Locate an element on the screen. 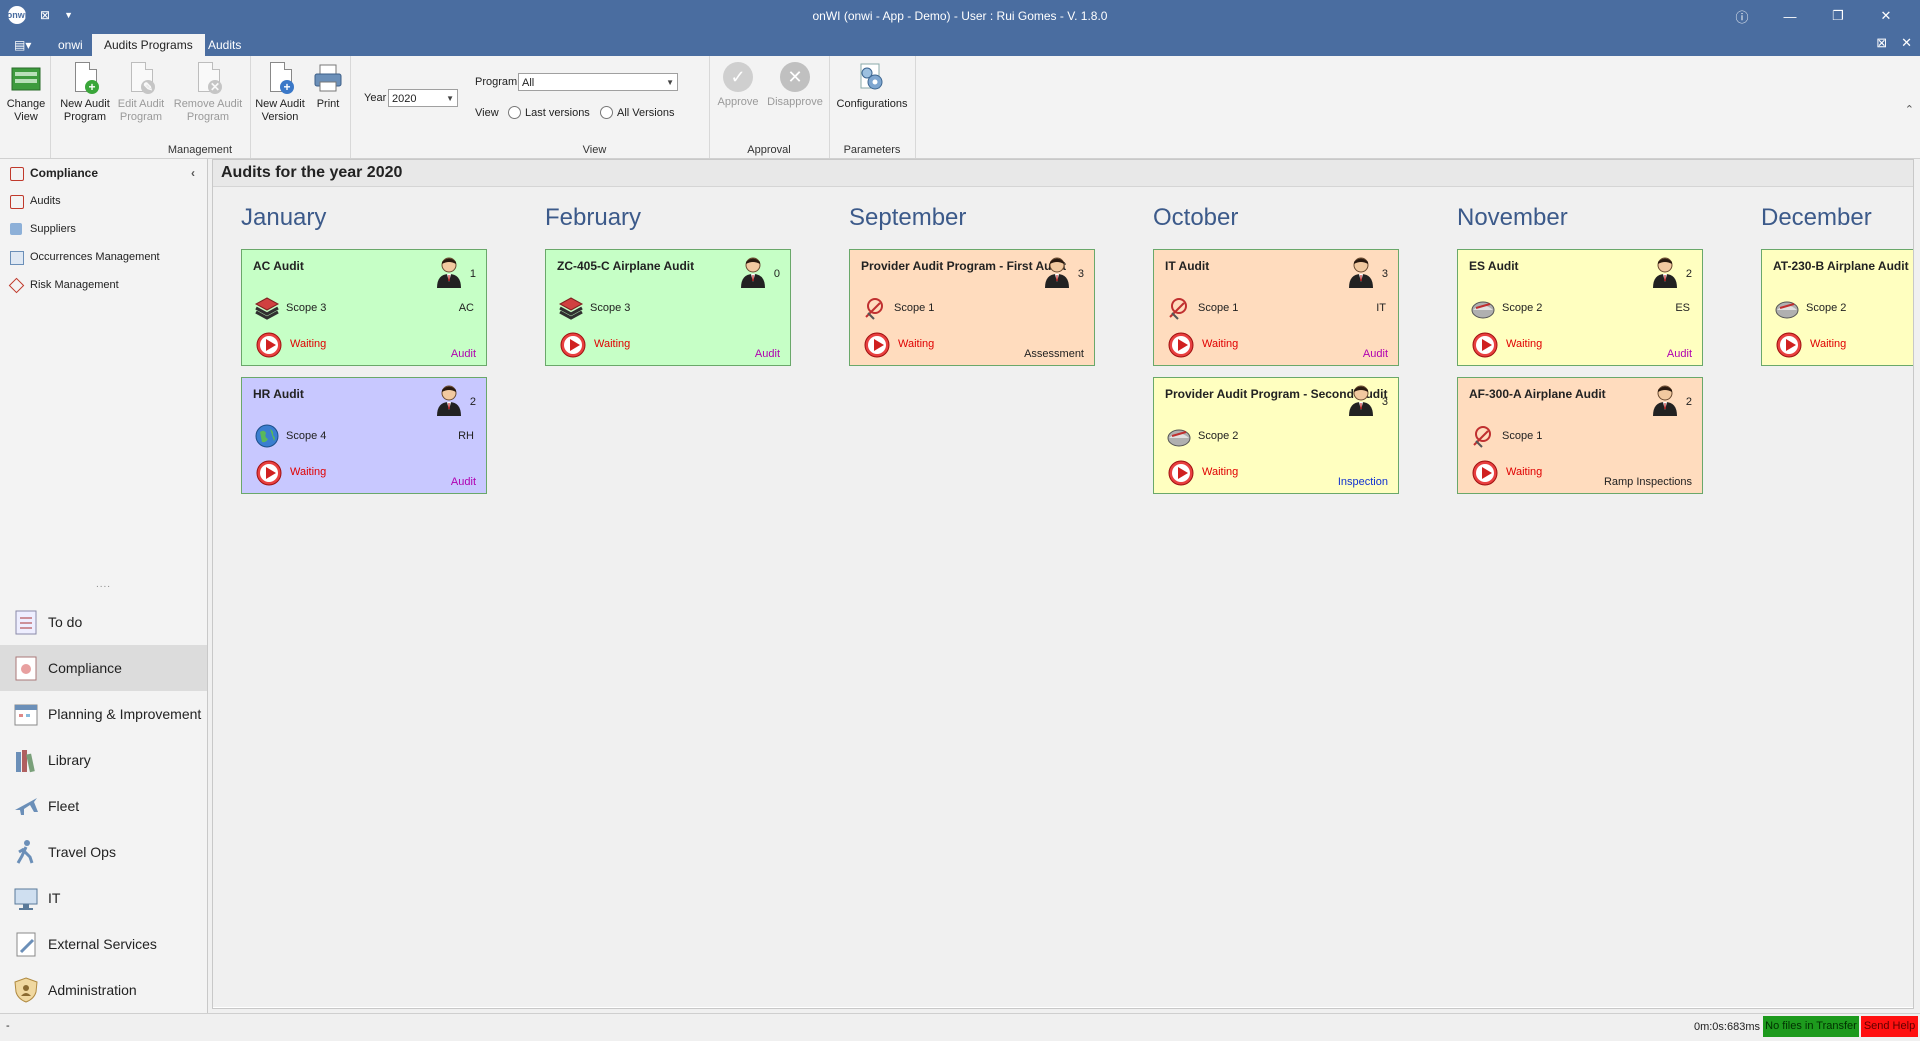  close-document-icon: ⊠ is located at coordinates (1881, 43).